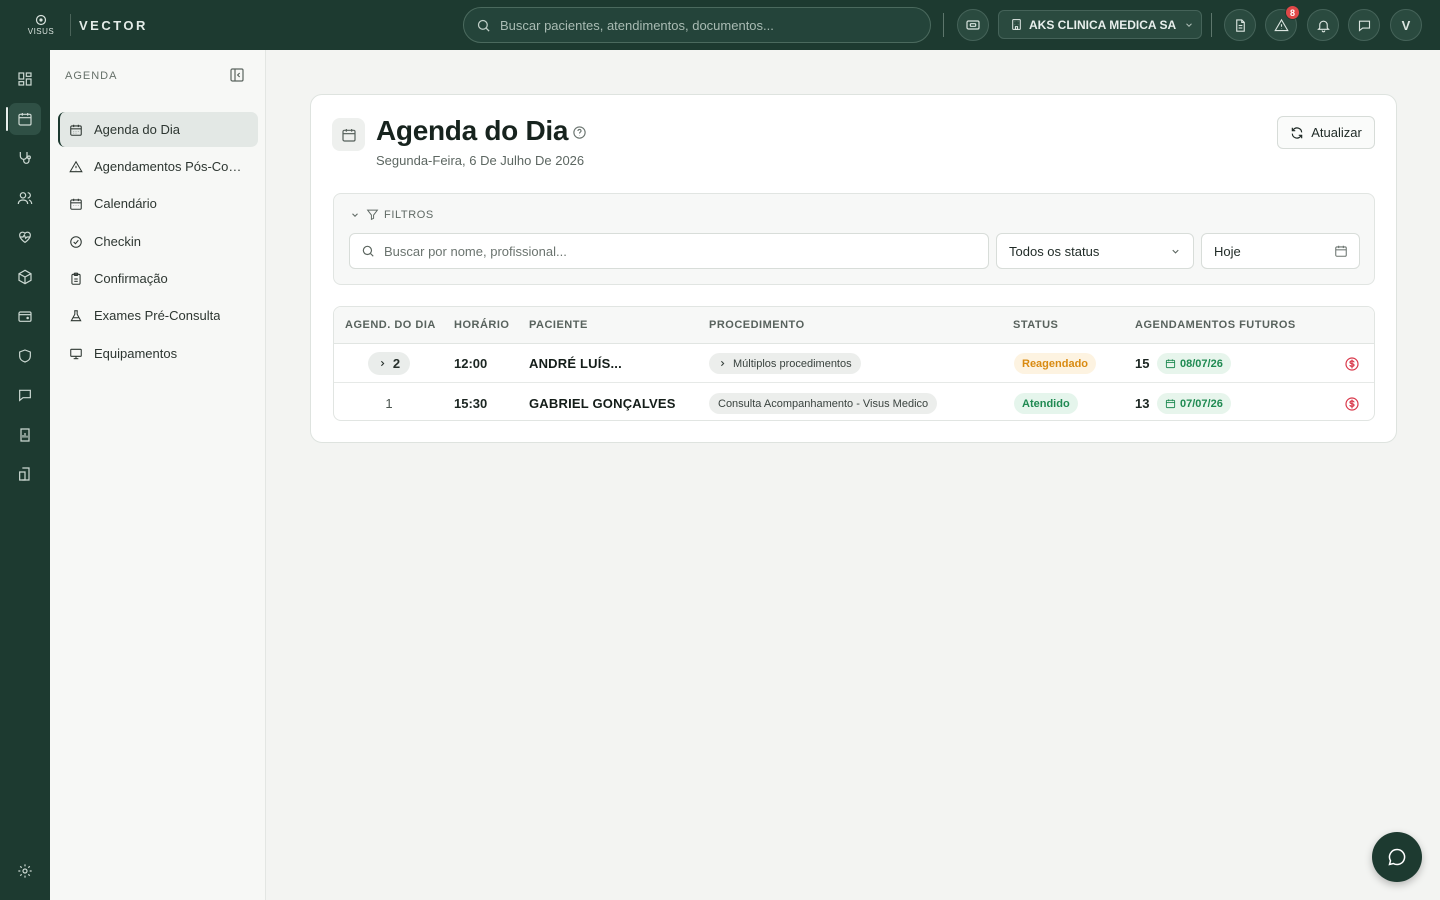 The image size is (1440, 900). What do you see at coordinates (158, 241) in the screenshot?
I see `sidebar-item-checkin: Checkin` at bounding box center [158, 241].